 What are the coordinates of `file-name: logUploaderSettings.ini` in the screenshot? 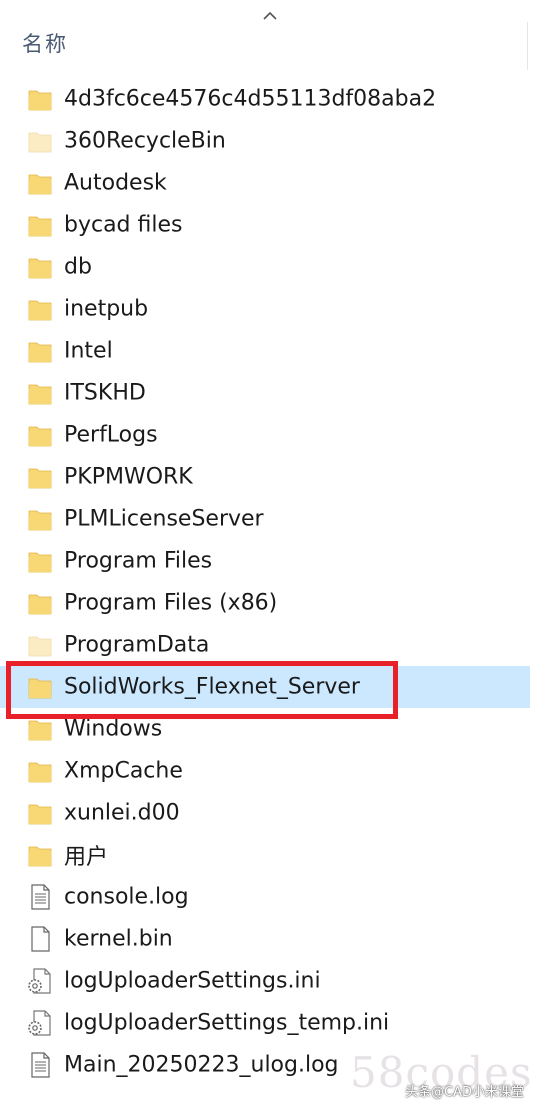 It's located at (192, 981).